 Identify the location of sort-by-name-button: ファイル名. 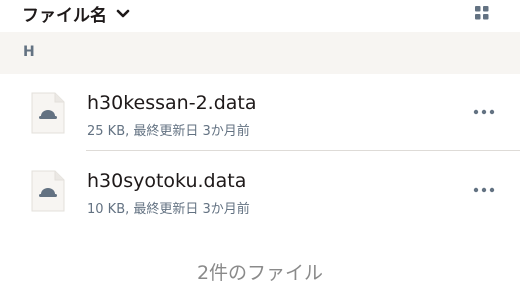
(76, 13).